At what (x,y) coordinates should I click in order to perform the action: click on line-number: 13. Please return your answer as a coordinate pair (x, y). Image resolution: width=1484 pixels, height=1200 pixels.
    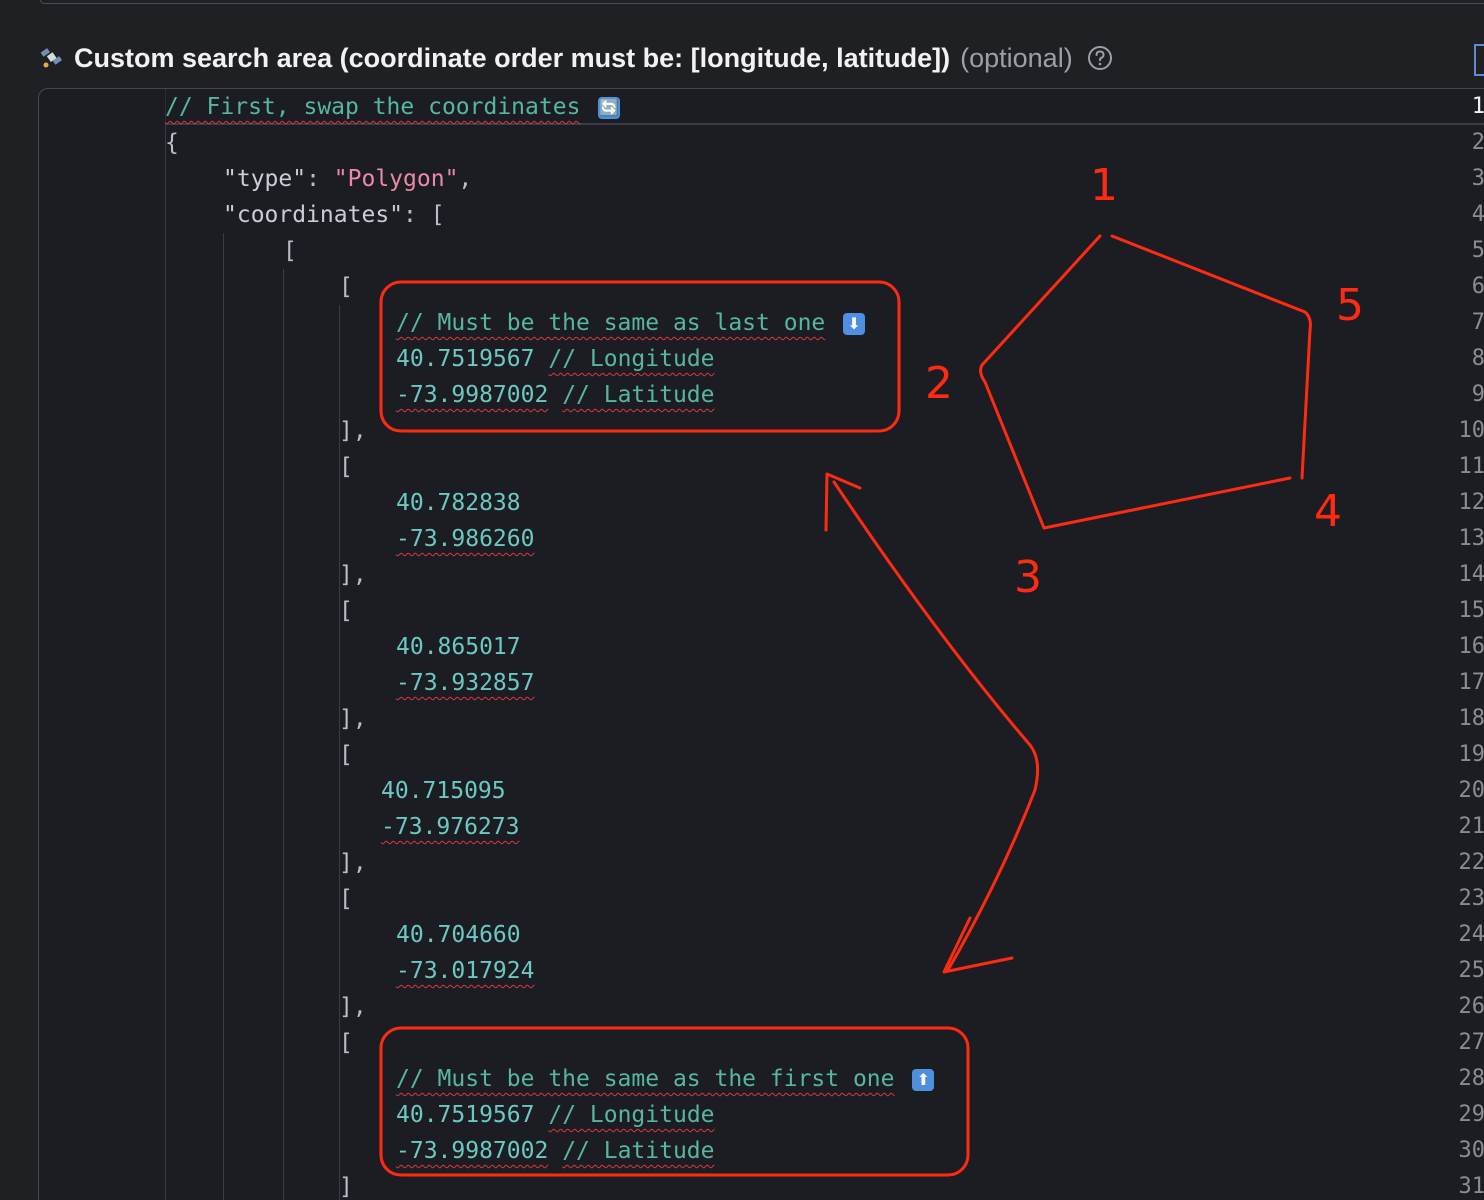
    Looking at the image, I should click on (1471, 538).